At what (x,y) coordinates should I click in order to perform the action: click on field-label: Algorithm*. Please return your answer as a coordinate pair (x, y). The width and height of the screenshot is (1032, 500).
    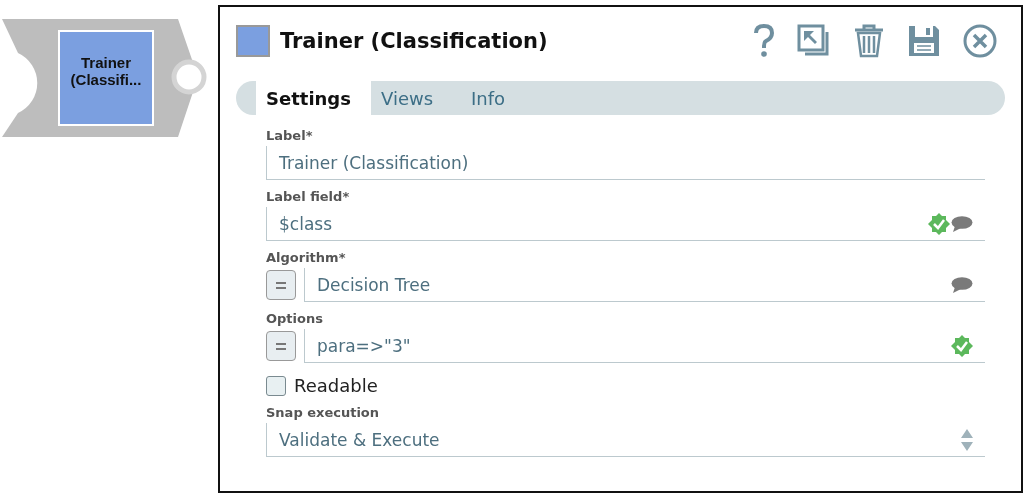
    Looking at the image, I should click on (306, 258).